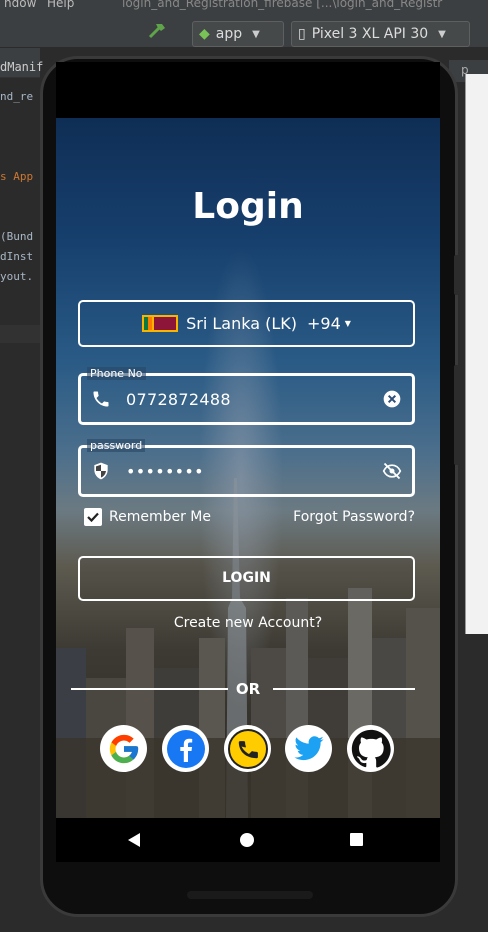 Image resolution: width=488 pixels, height=932 pixels. Describe the element at coordinates (476, 354) in the screenshot. I see `right-panel-content` at that location.